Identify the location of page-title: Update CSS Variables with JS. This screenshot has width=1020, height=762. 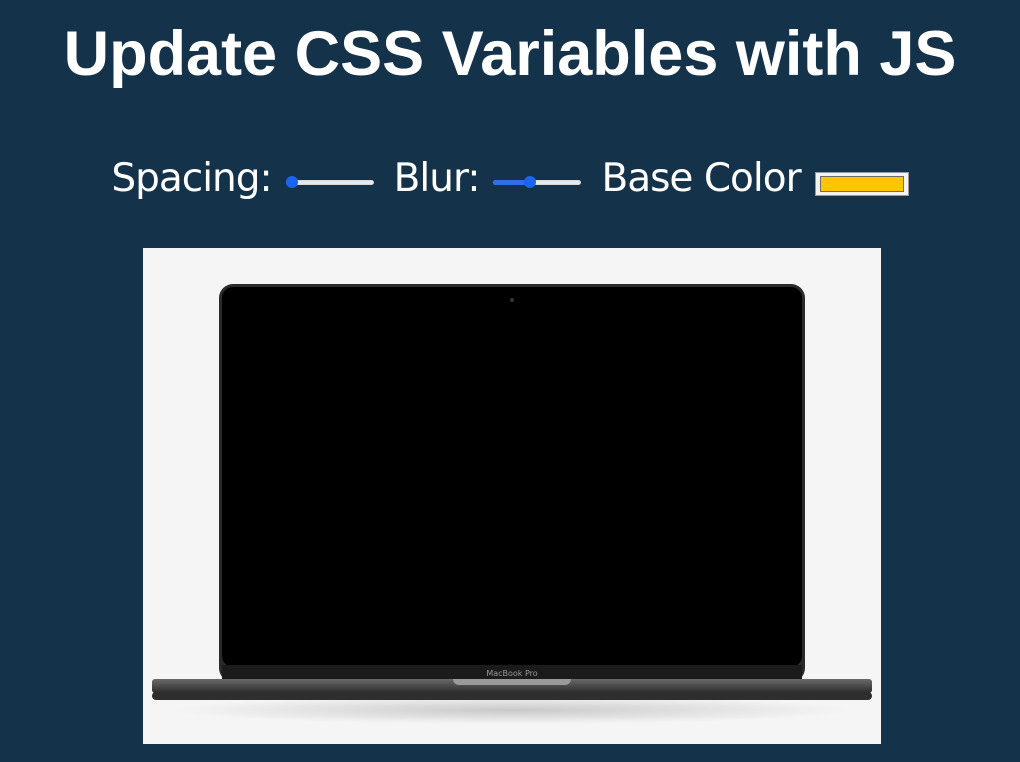
(510, 54).